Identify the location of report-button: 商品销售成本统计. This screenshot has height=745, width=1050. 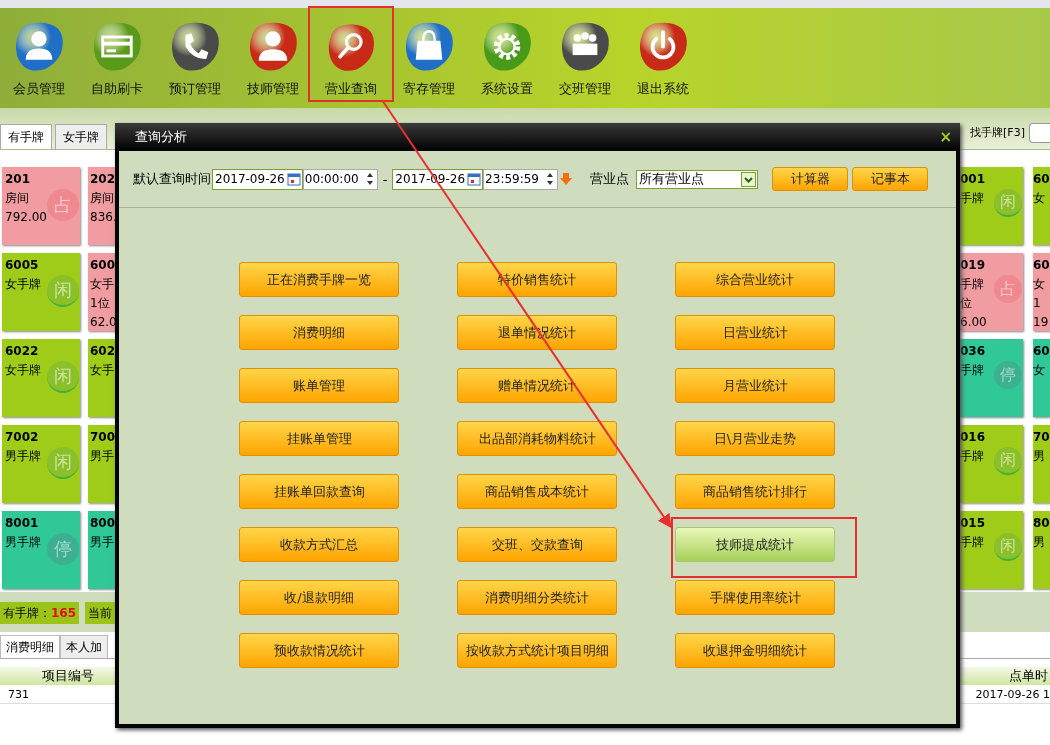
(537, 491).